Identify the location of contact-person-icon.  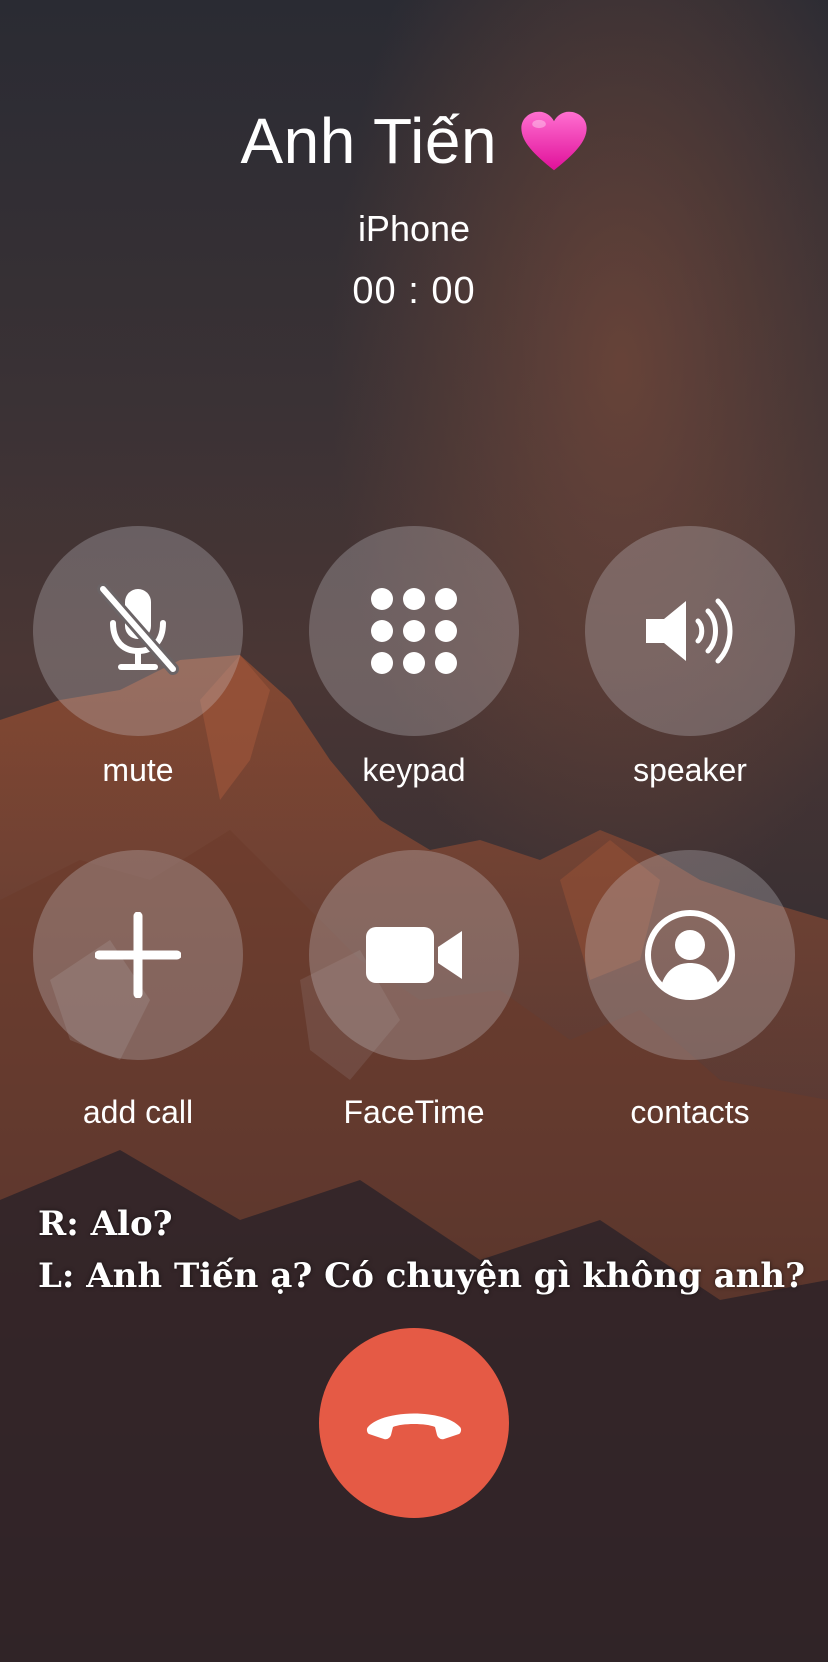
(690, 955).